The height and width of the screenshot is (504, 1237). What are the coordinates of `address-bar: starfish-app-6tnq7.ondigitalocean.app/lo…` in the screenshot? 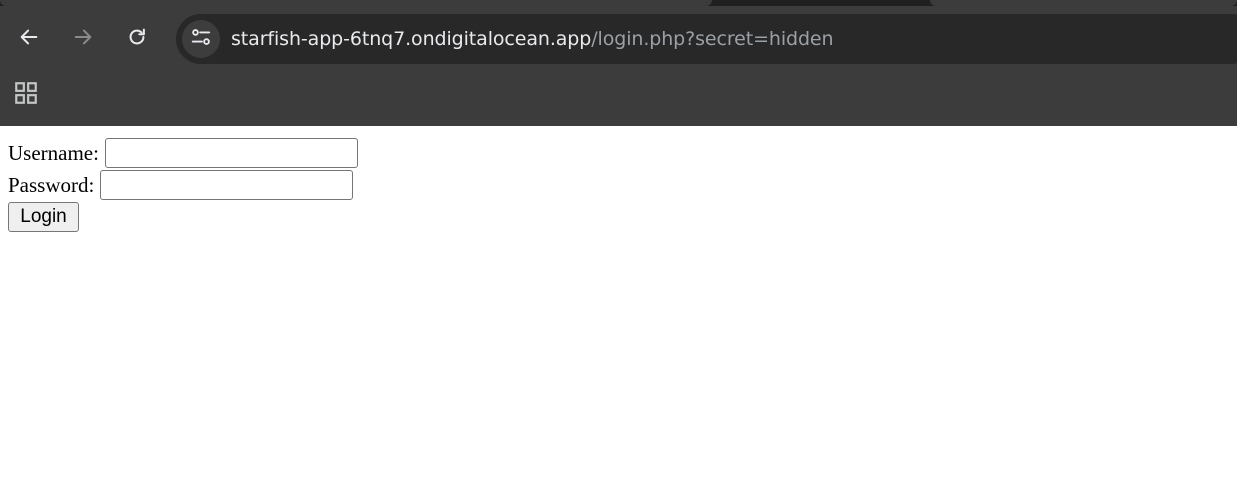 It's located at (706, 39).